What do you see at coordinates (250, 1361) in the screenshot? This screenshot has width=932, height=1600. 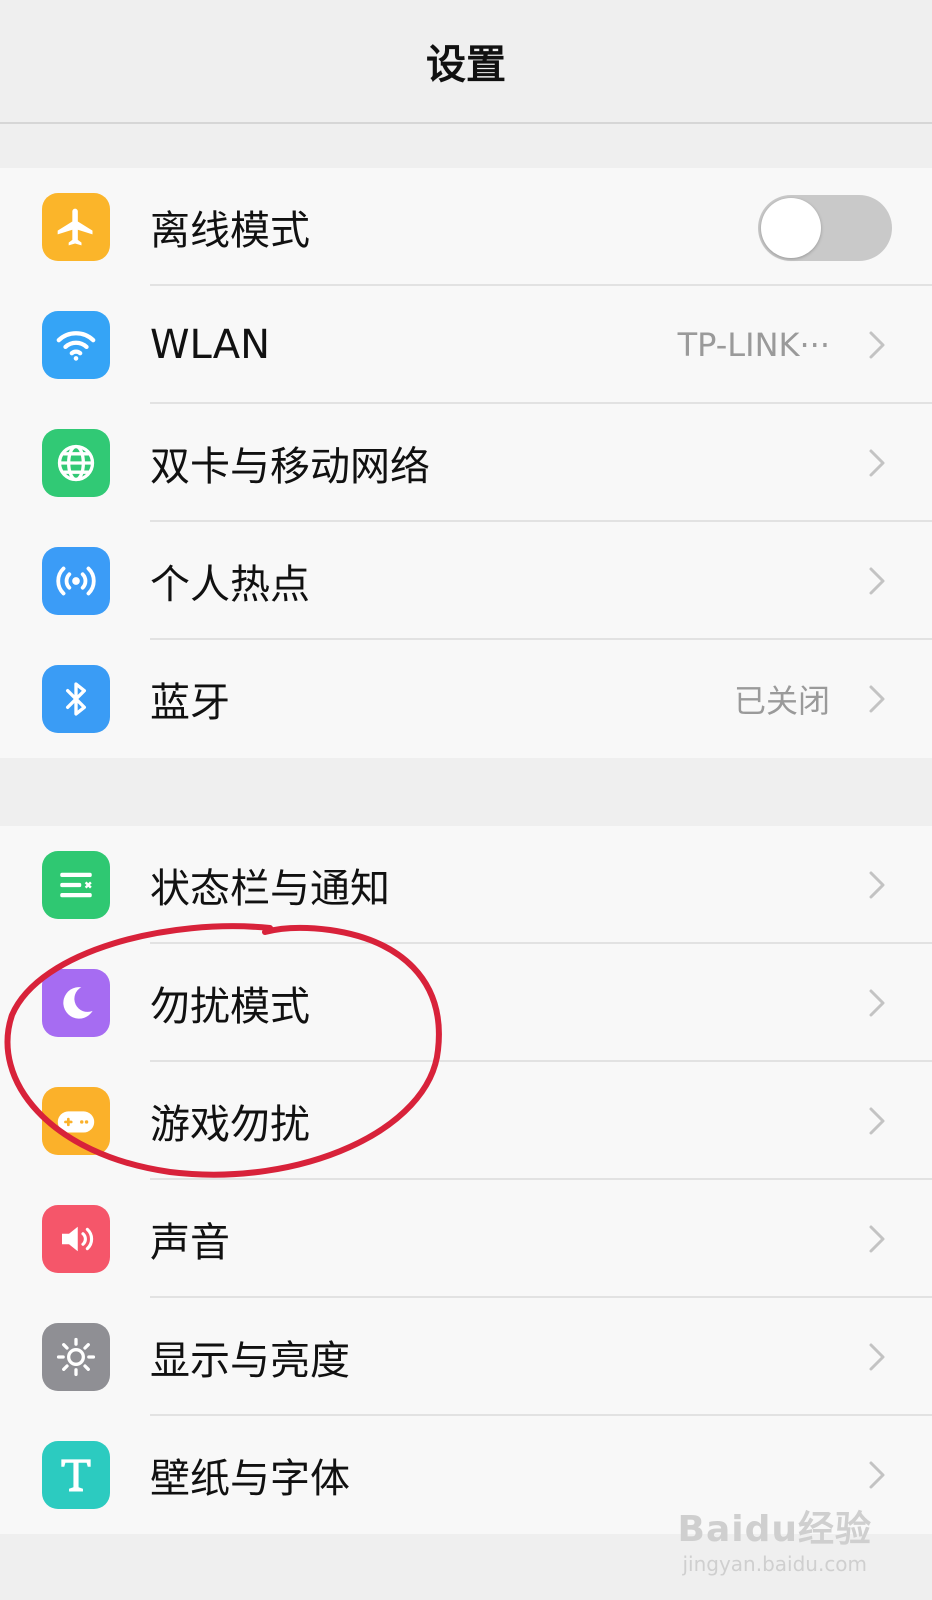 I see `settings-item-label: 显示与亮度` at bounding box center [250, 1361].